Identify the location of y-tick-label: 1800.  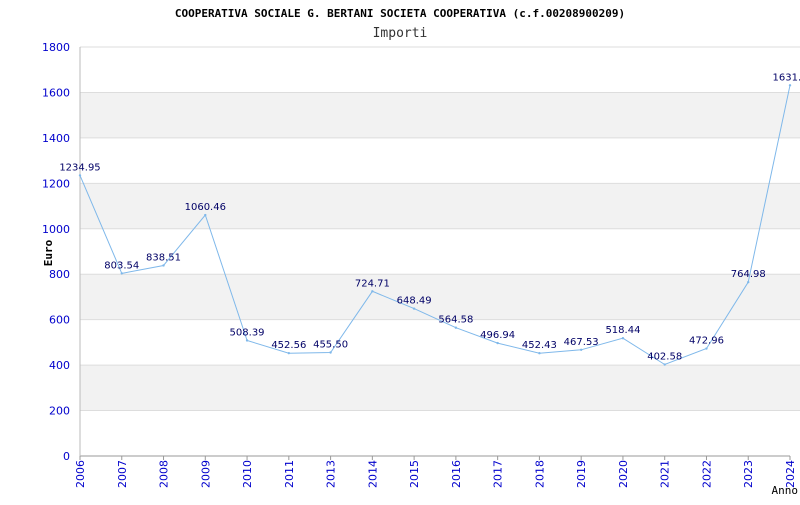
(56, 47).